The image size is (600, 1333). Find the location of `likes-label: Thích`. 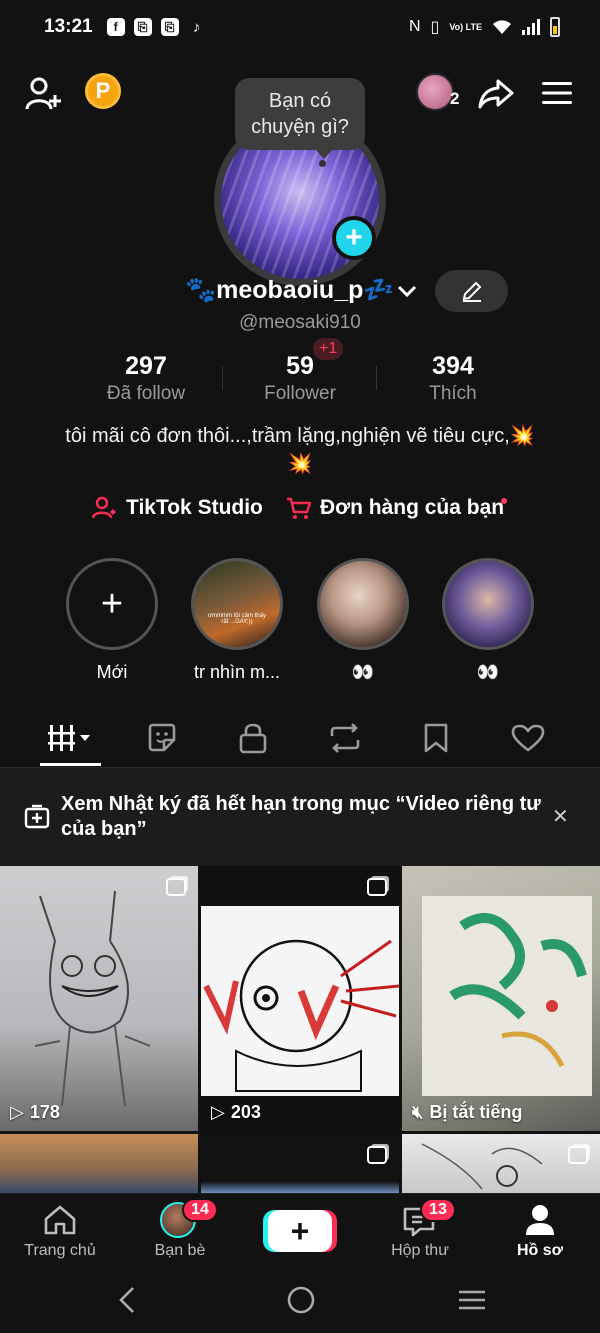

likes-label: Thích is located at coordinates (453, 393).